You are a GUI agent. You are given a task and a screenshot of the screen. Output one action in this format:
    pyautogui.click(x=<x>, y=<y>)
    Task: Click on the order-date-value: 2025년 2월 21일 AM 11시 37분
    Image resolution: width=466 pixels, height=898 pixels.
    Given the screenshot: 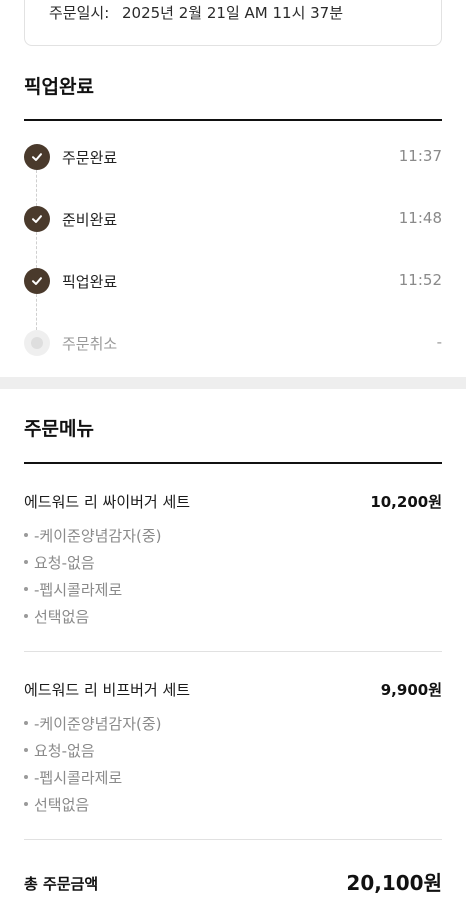 What is the action you would take?
    pyautogui.click(x=233, y=13)
    